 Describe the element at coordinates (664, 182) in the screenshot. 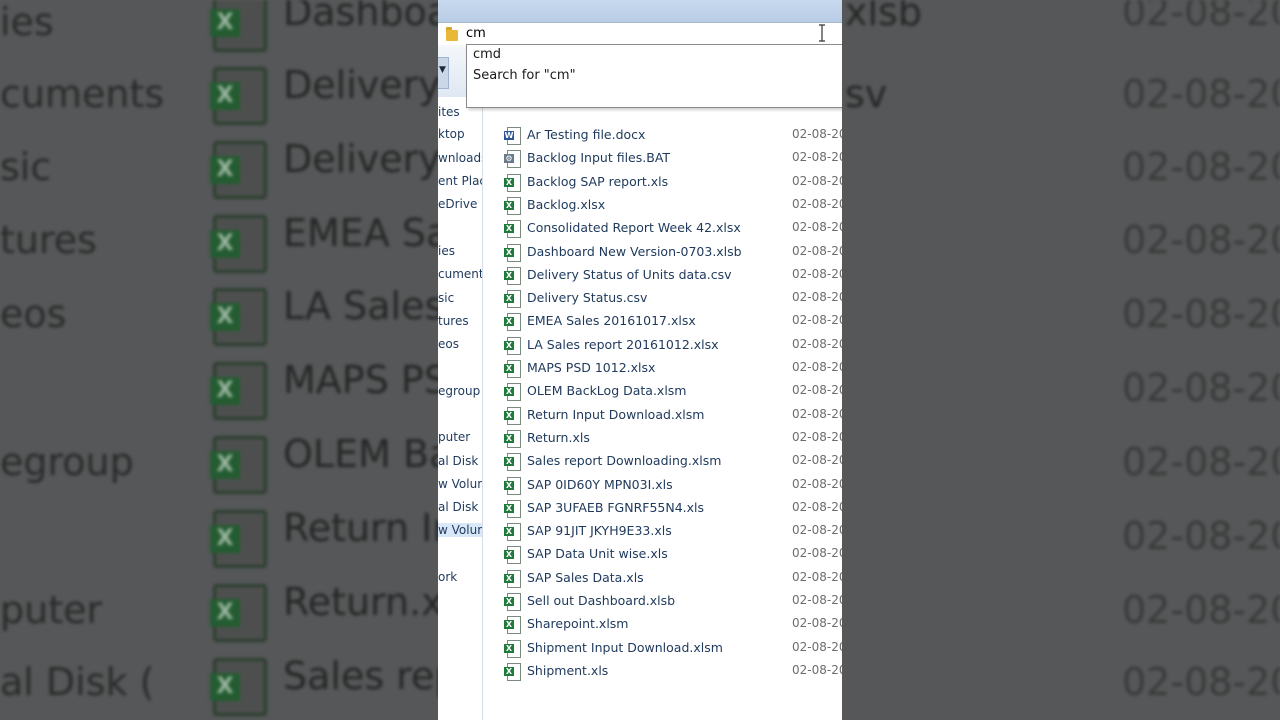

I see `file-row: X Backlog SAP report.xls 02-08-20` at that location.